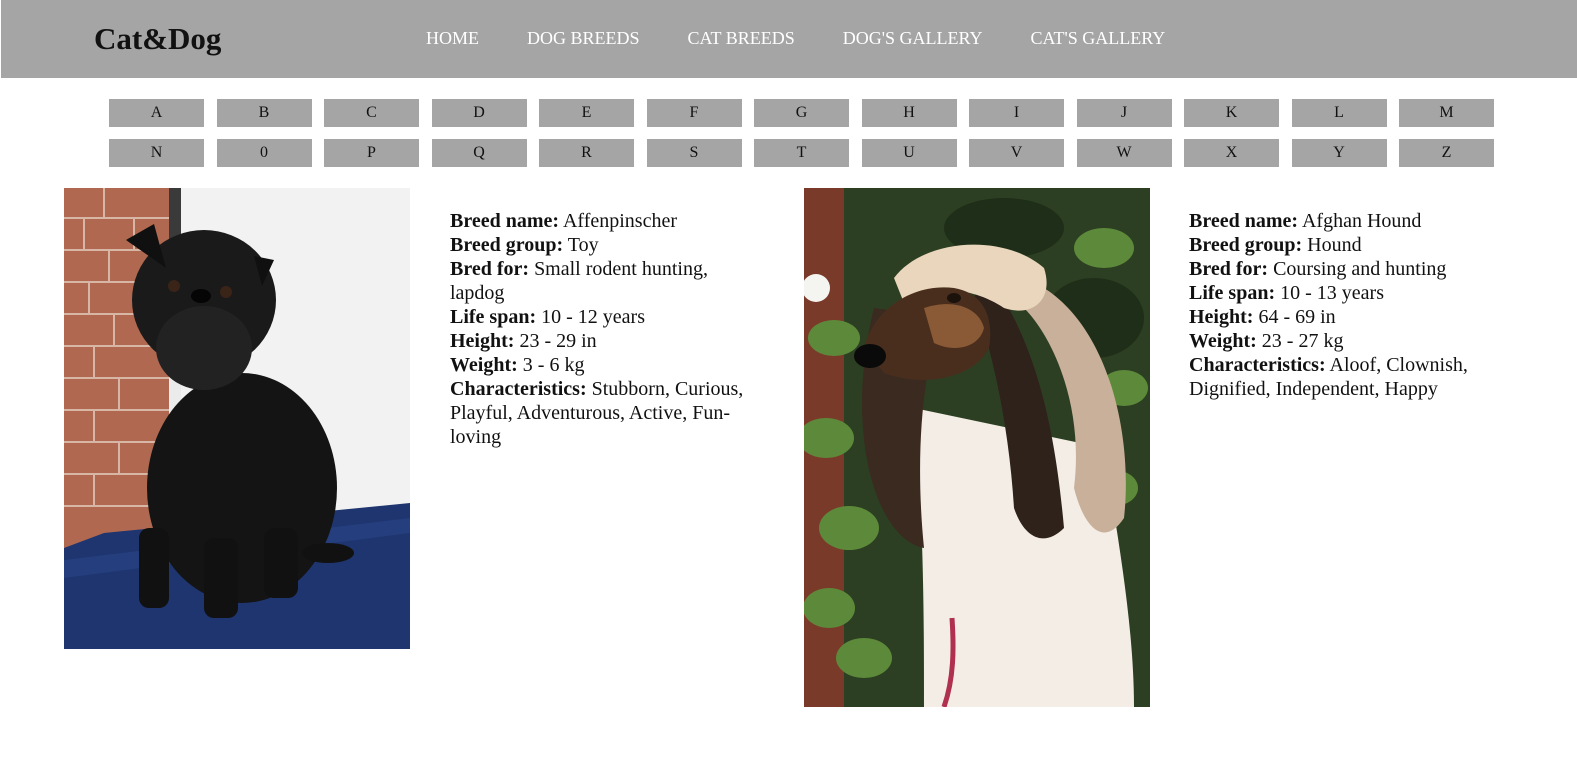 The height and width of the screenshot is (783, 1577). I want to click on letter-button-k: K, so click(1231, 113).